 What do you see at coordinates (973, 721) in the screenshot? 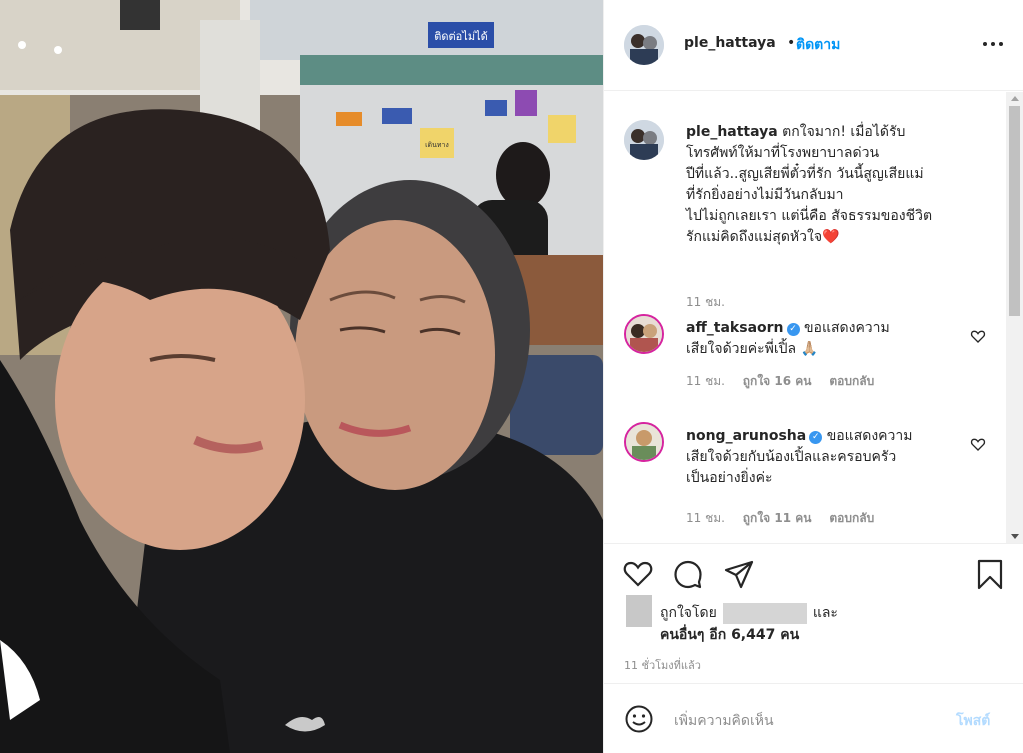
I see `post-comment-button: โพสต์` at bounding box center [973, 721].